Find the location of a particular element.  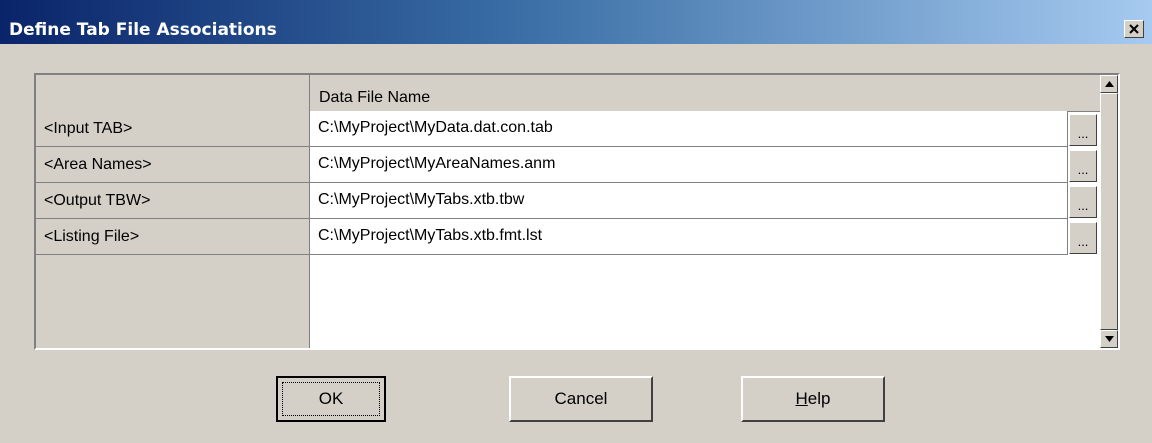

row-label: <Output TBW> is located at coordinates (97, 200).